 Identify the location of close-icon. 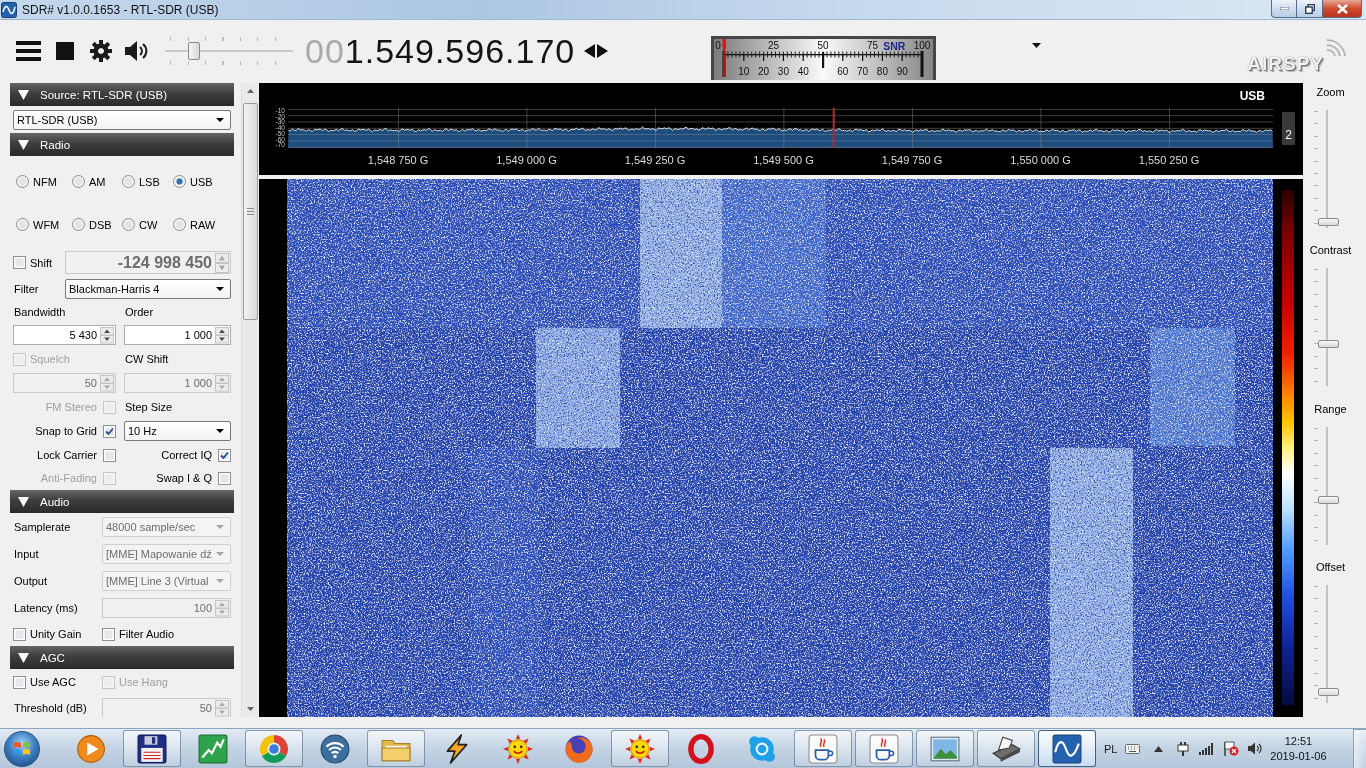
(1342, 8).